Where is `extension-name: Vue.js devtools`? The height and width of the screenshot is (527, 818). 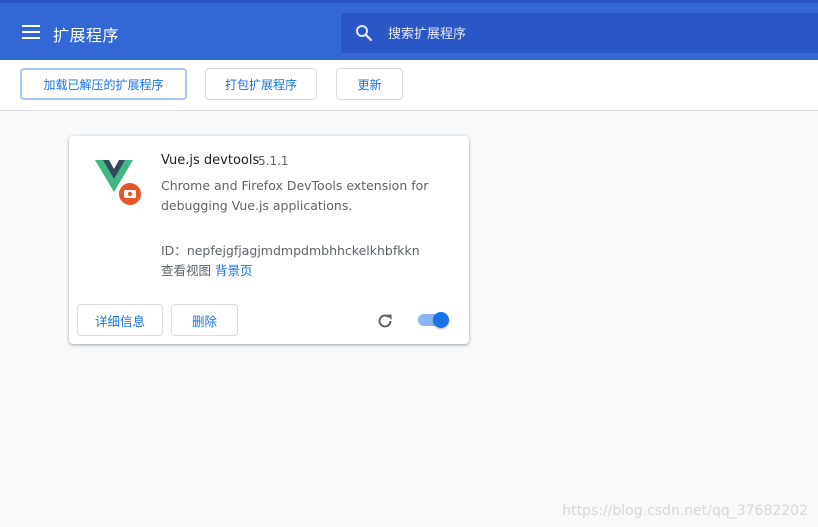 extension-name: Vue.js devtools is located at coordinates (210, 160).